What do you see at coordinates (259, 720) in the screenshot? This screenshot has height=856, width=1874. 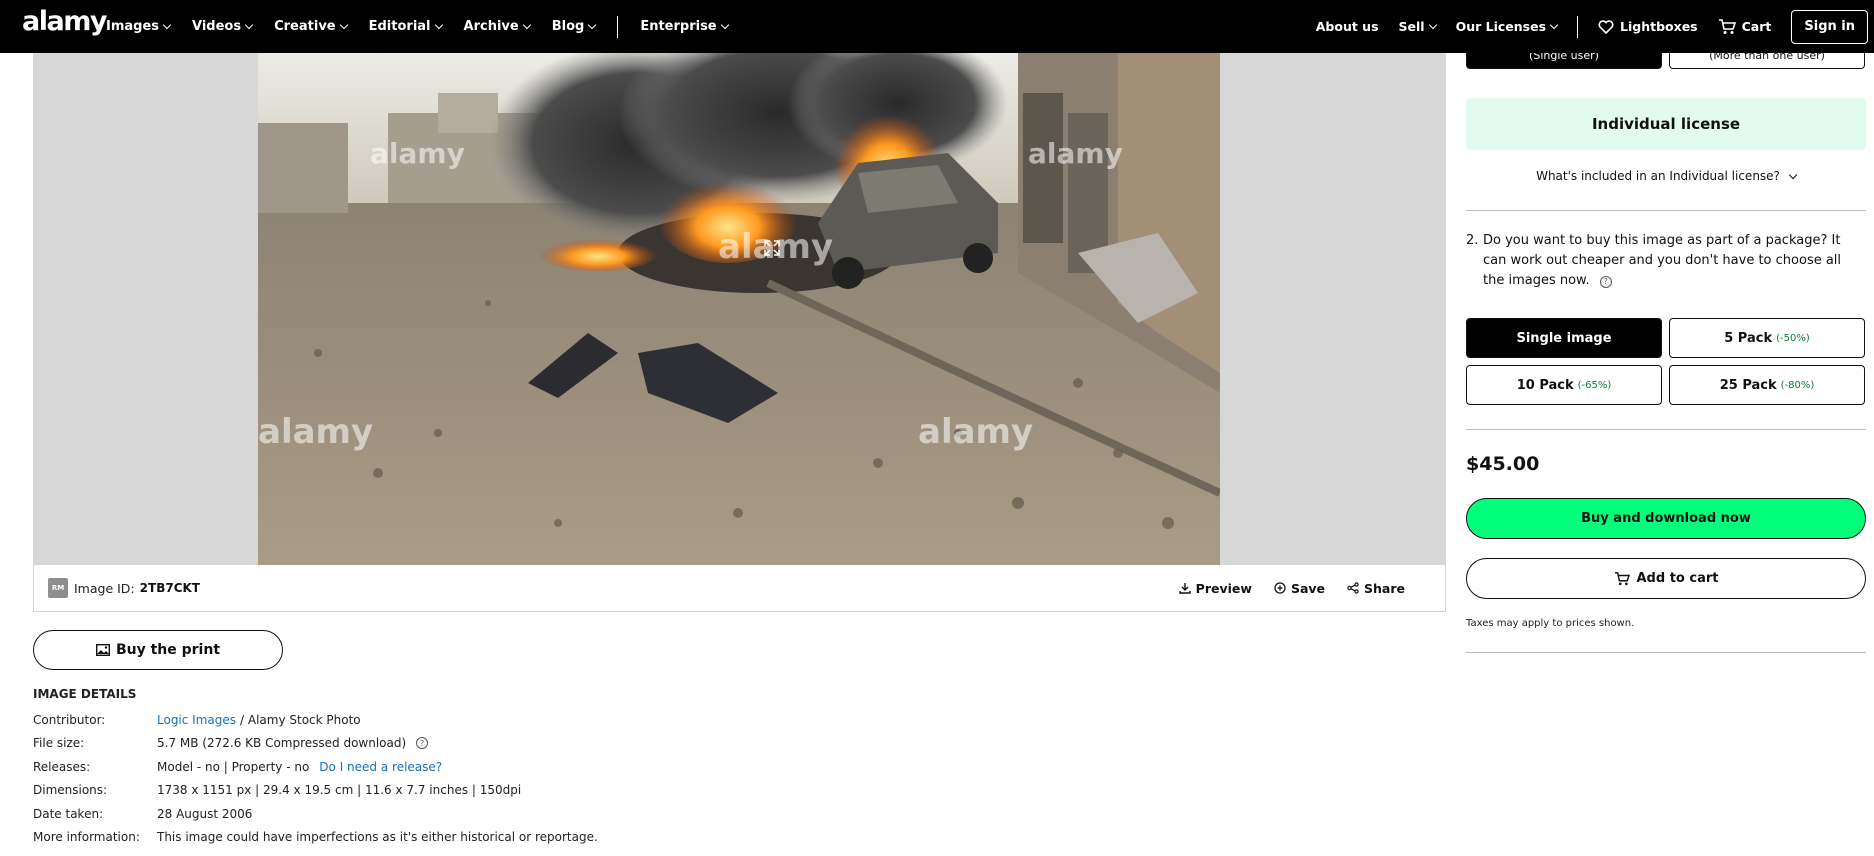 I see `detail-value: Logic Images / Alamy Stock Photo` at bounding box center [259, 720].